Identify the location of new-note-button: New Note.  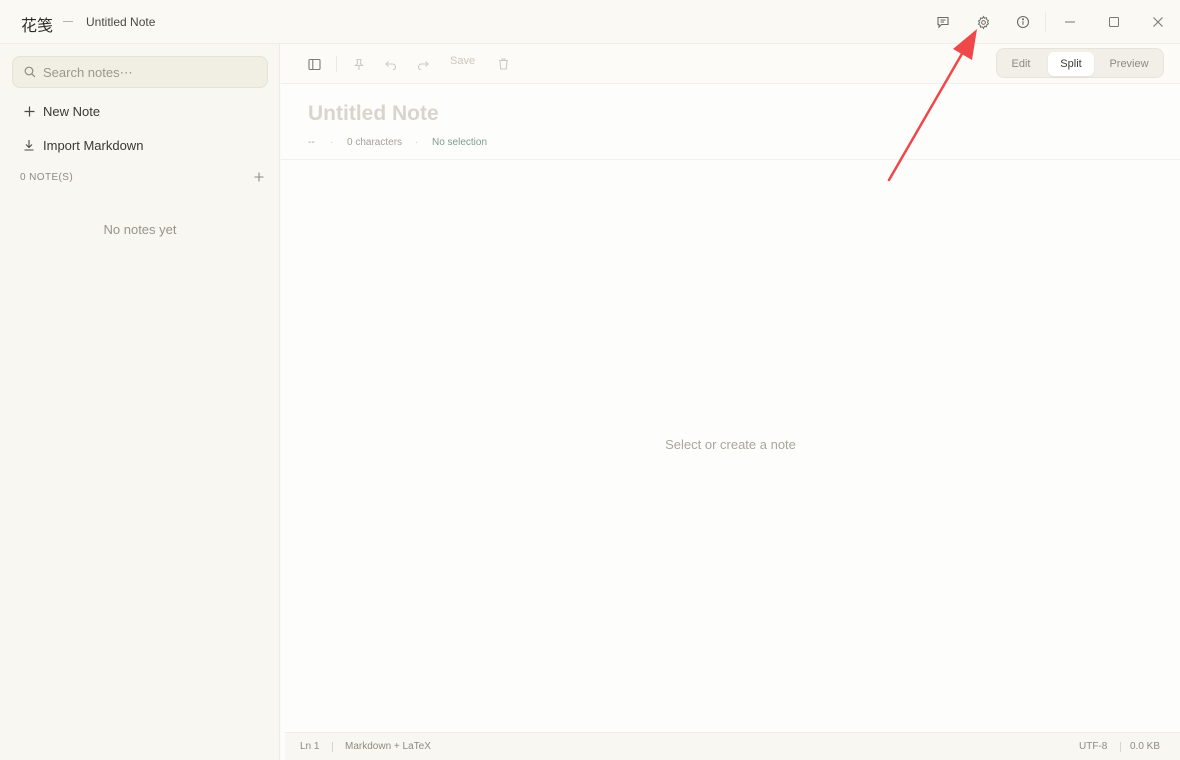
(140, 111).